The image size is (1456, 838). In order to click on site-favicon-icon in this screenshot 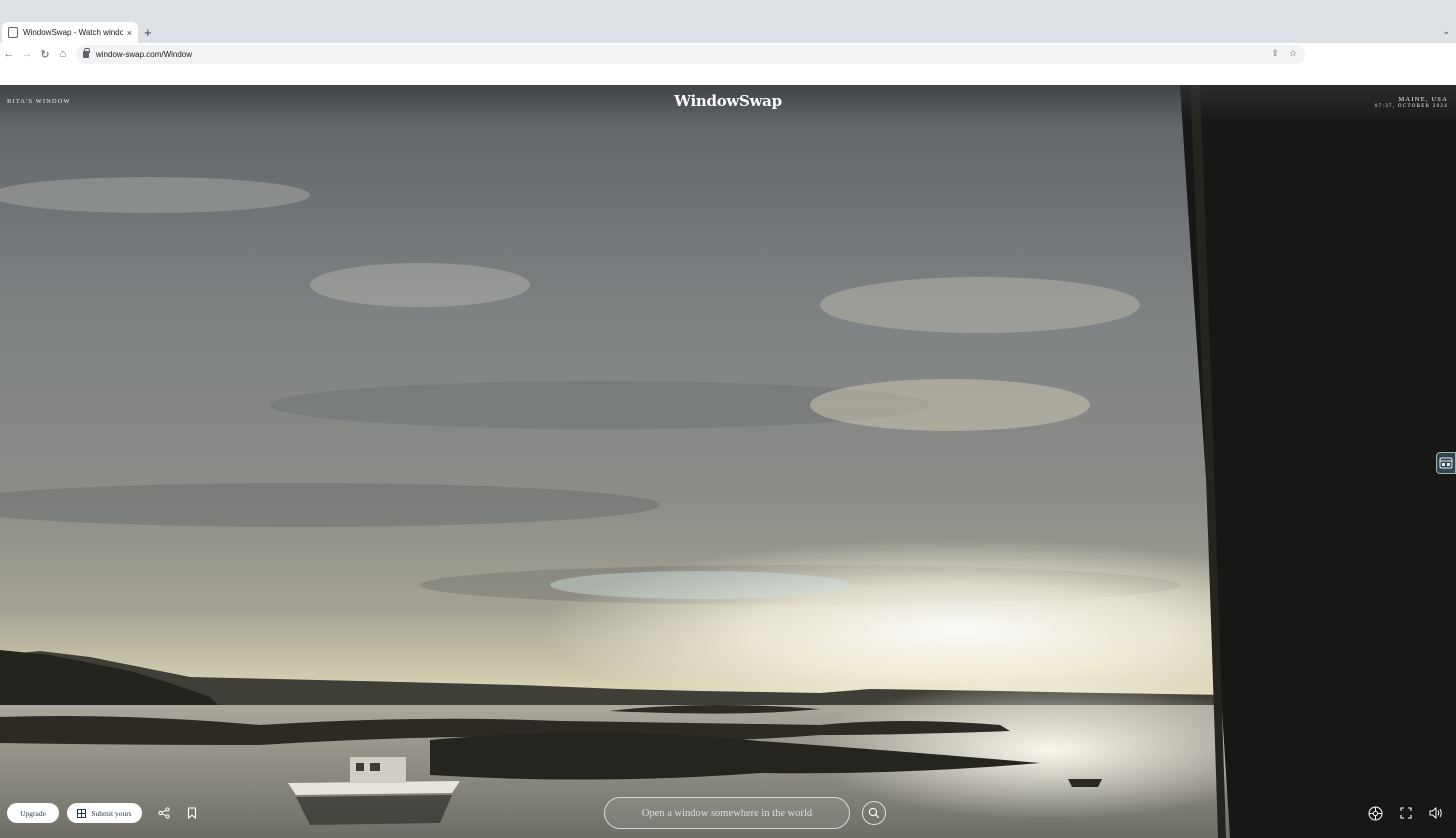, I will do `click(13, 32)`.